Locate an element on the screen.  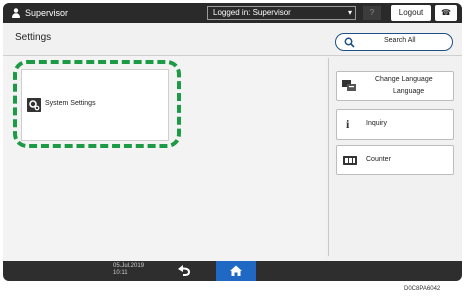
user-icon is located at coordinates (16, 13).